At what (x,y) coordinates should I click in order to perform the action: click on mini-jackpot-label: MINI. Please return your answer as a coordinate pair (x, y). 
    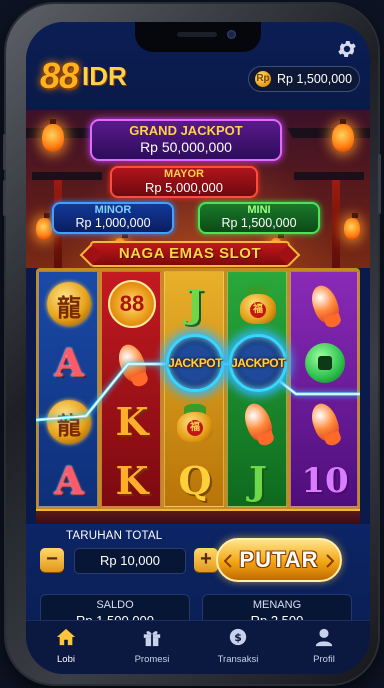
    Looking at the image, I should click on (259, 210).